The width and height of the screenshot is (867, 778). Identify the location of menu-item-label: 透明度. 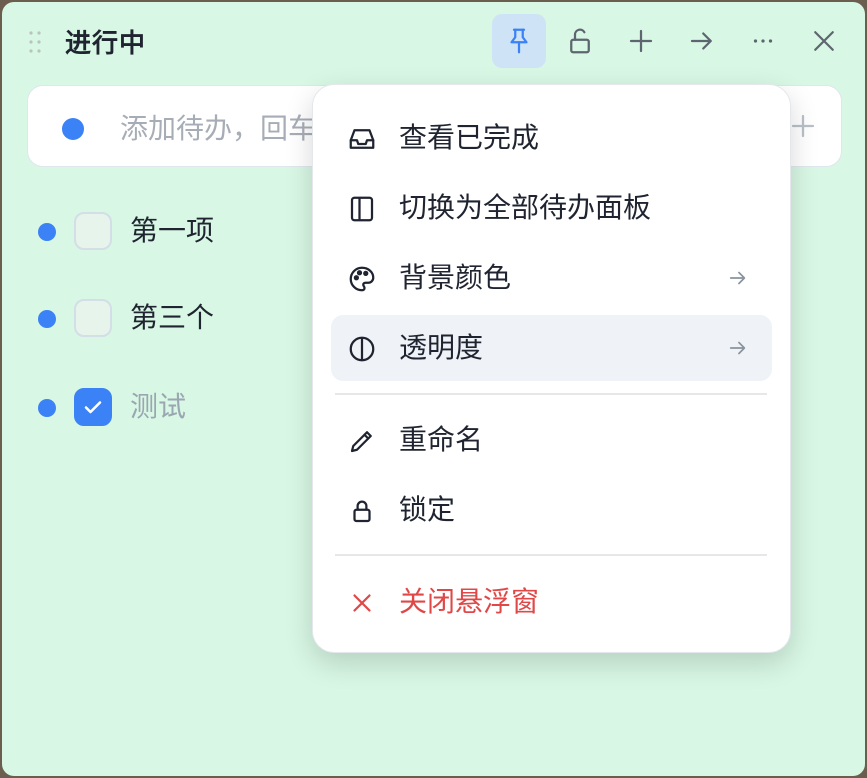
(441, 347).